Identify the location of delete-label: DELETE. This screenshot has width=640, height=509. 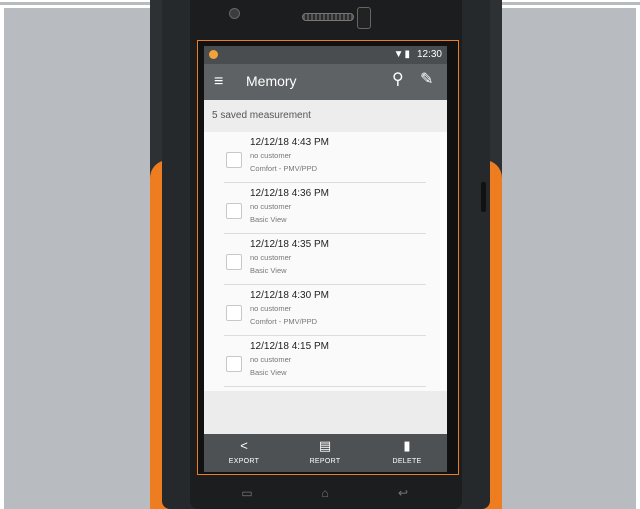
(407, 461).